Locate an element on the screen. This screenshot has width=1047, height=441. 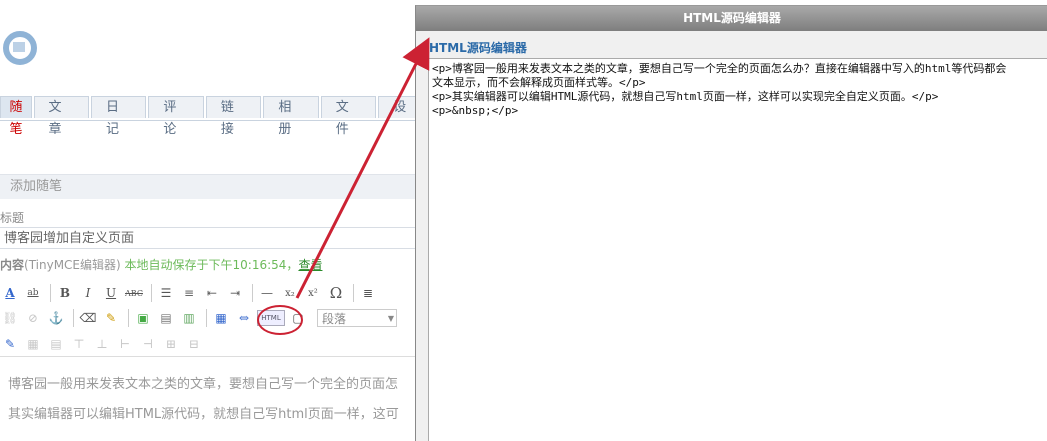
cleanup-icon: ✎ is located at coordinates (111, 318).